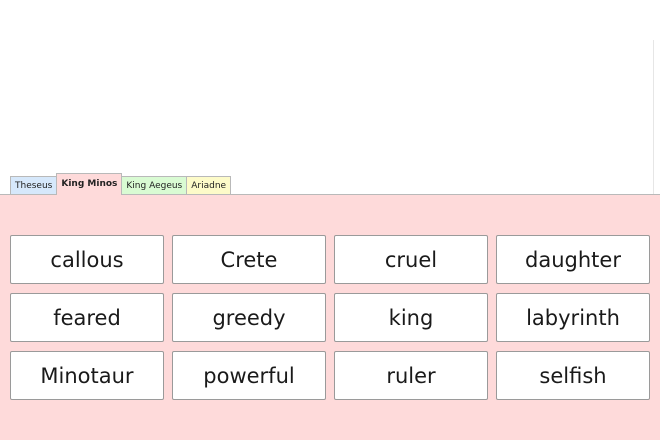  I want to click on word-card-daughter: daughter, so click(573, 259).